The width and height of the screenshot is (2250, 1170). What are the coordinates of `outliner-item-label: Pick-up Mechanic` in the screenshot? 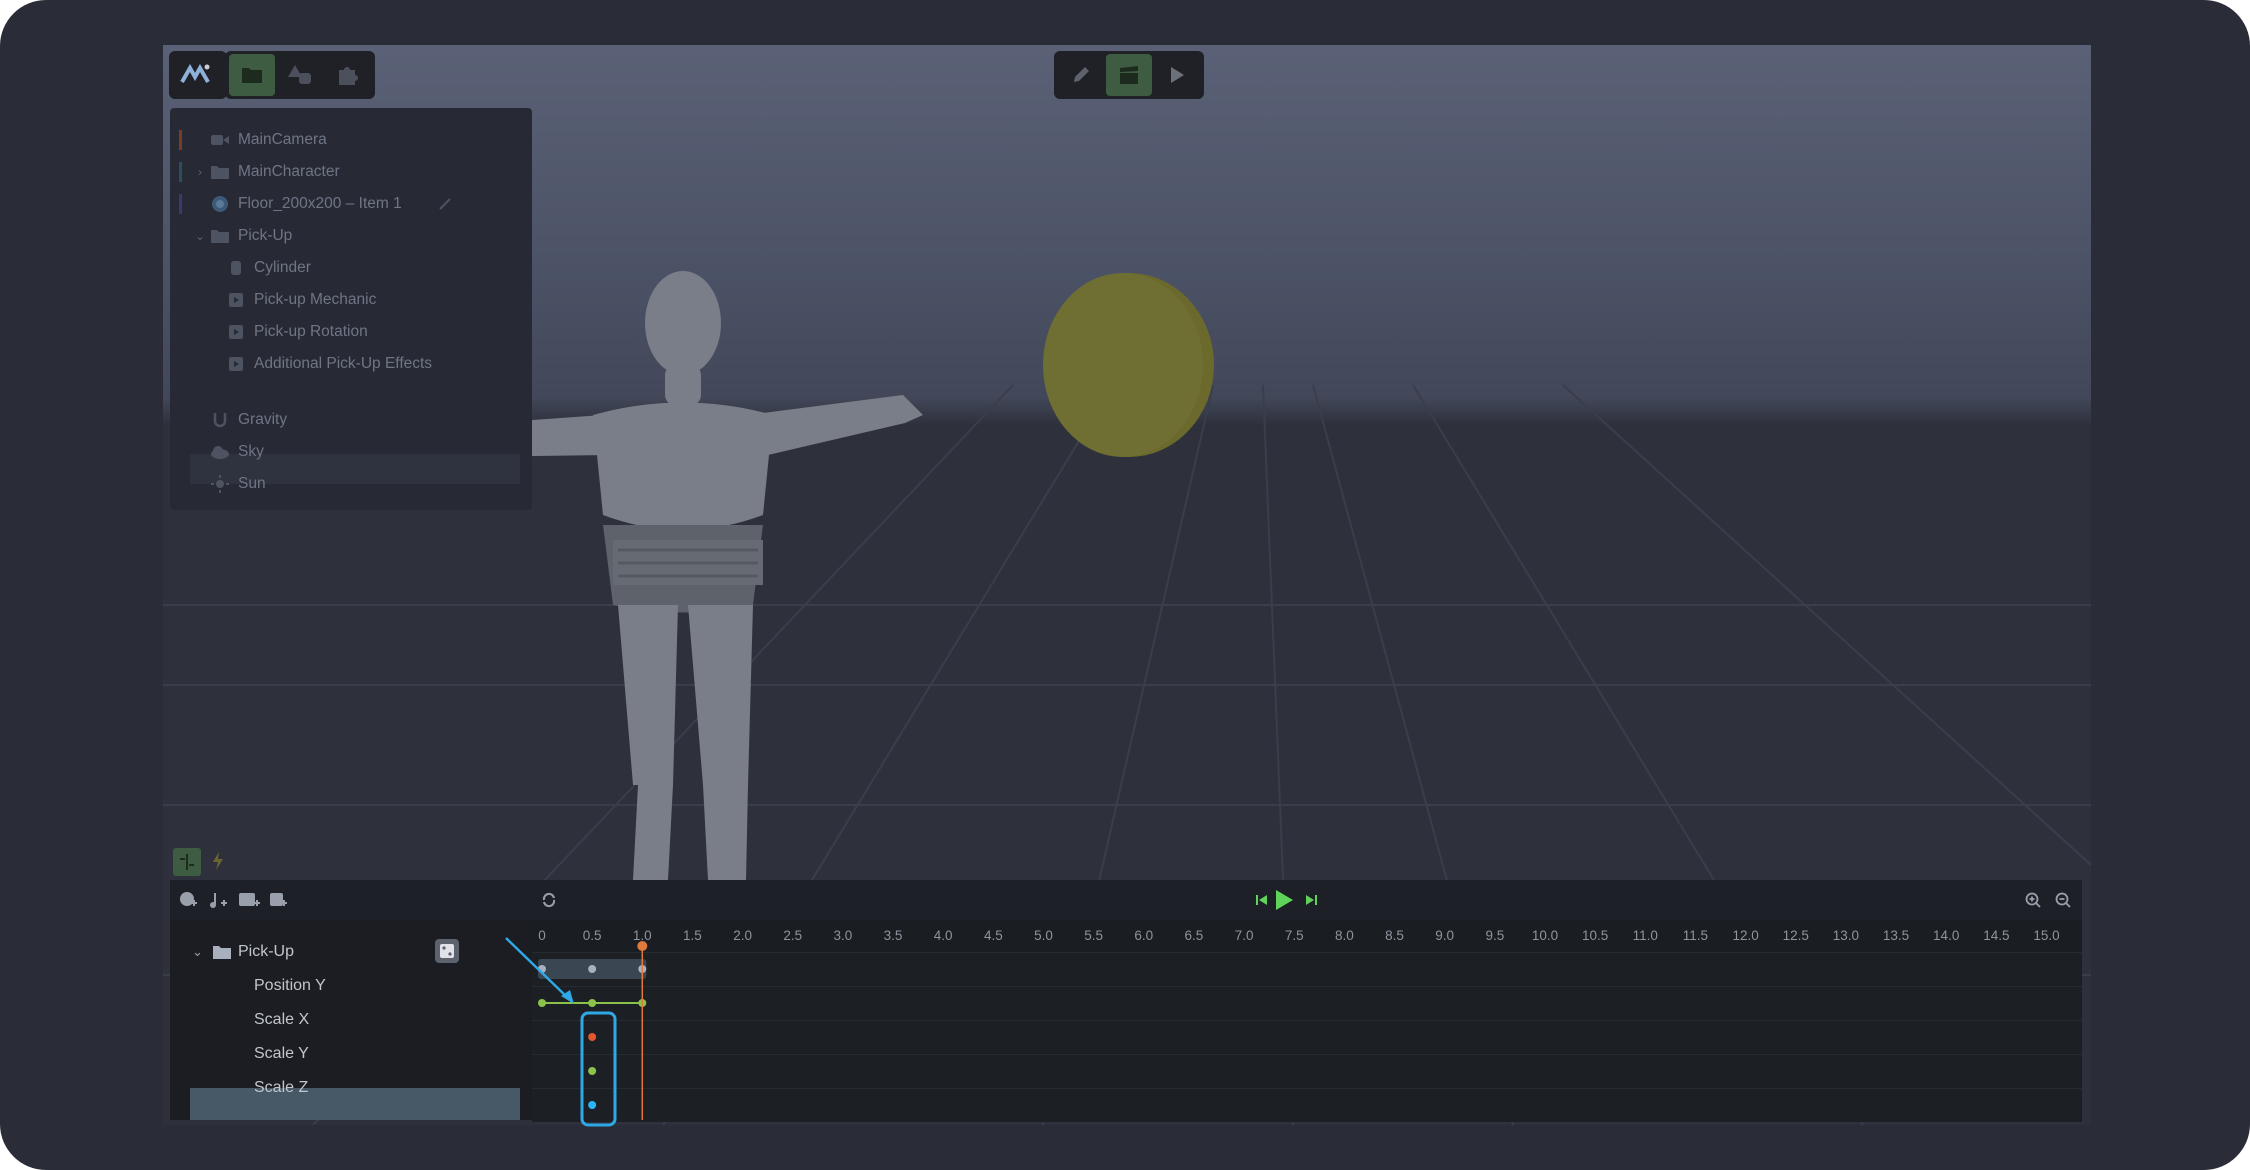 It's located at (315, 299).